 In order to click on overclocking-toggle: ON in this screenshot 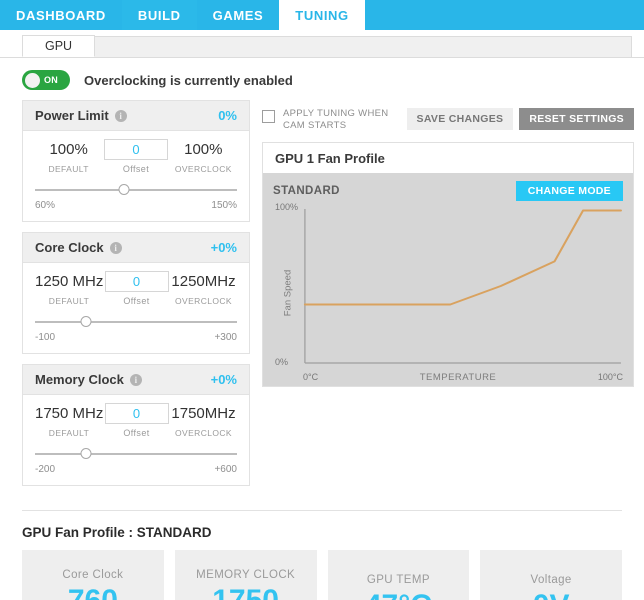, I will do `click(46, 80)`.